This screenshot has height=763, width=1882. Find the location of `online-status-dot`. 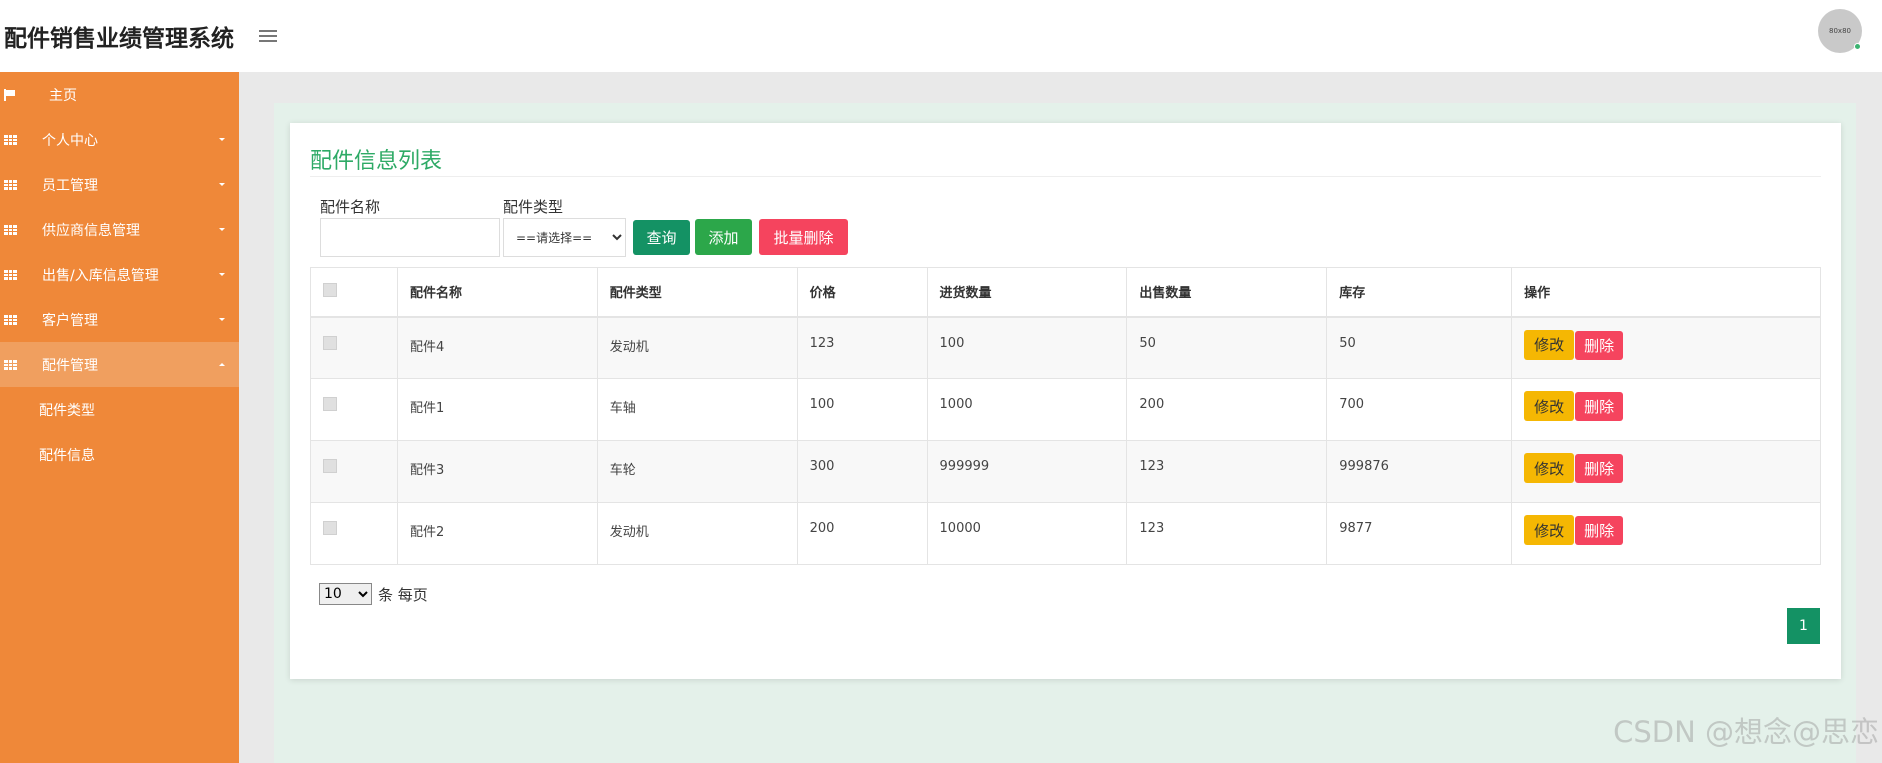

online-status-dot is located at coordinates (1857, 46).